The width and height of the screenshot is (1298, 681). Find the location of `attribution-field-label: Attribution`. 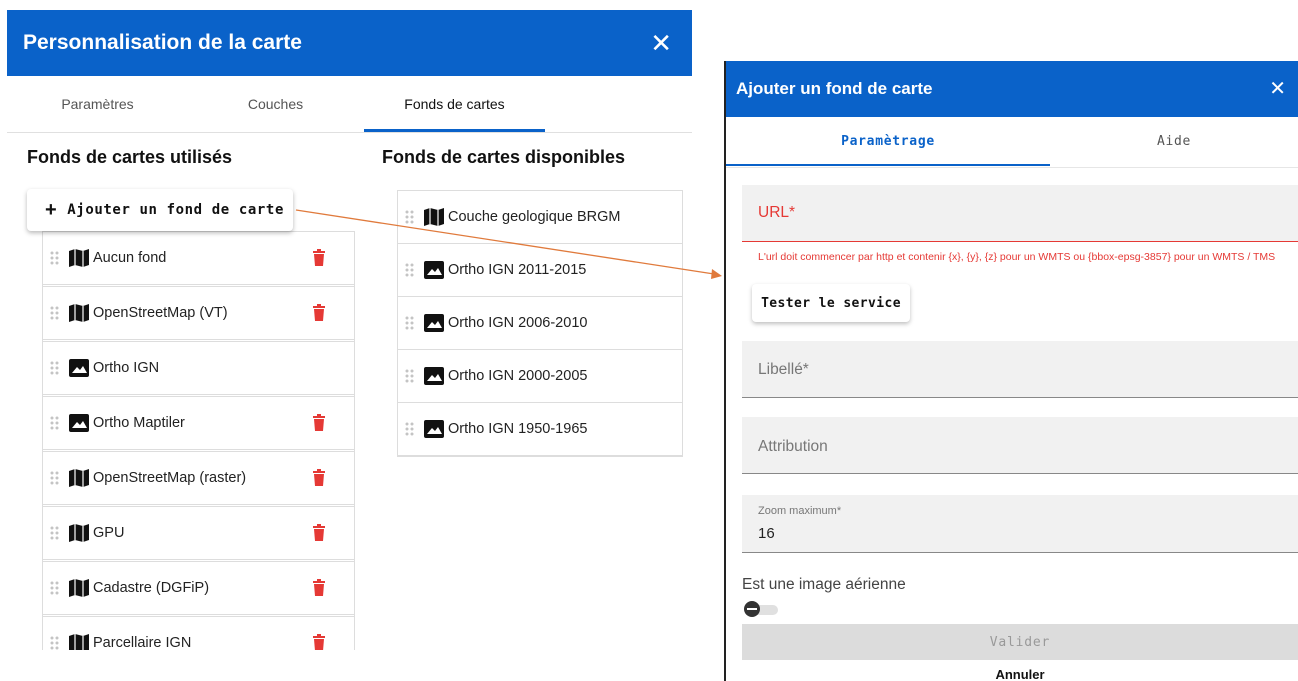

attribution-field-label: Attribution is located at coordinates (793, 446).